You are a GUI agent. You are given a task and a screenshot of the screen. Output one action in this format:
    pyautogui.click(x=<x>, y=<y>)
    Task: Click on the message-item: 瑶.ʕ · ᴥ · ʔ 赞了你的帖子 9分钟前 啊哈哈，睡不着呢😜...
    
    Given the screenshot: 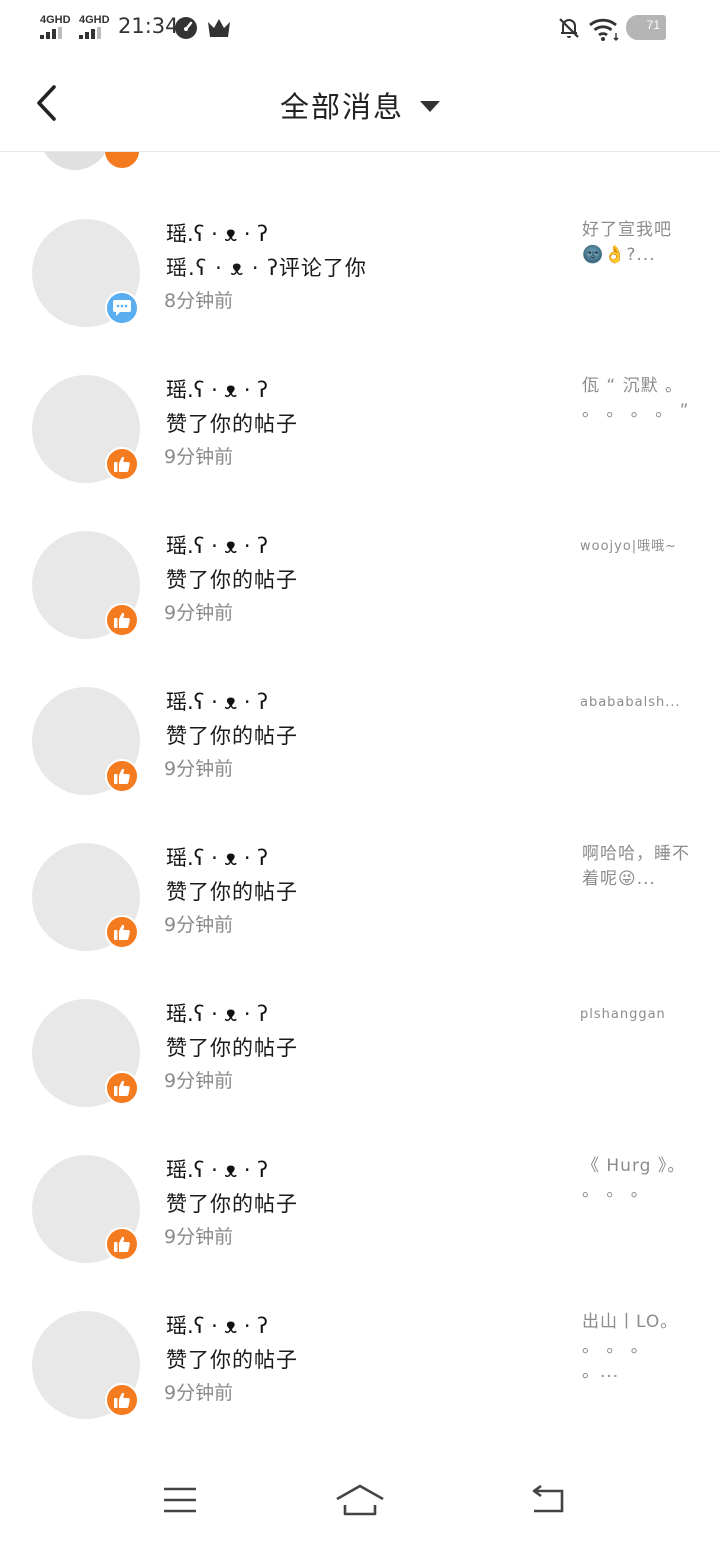 What is the action you would take?
    pyautogui.click(x=360, y=904)
    